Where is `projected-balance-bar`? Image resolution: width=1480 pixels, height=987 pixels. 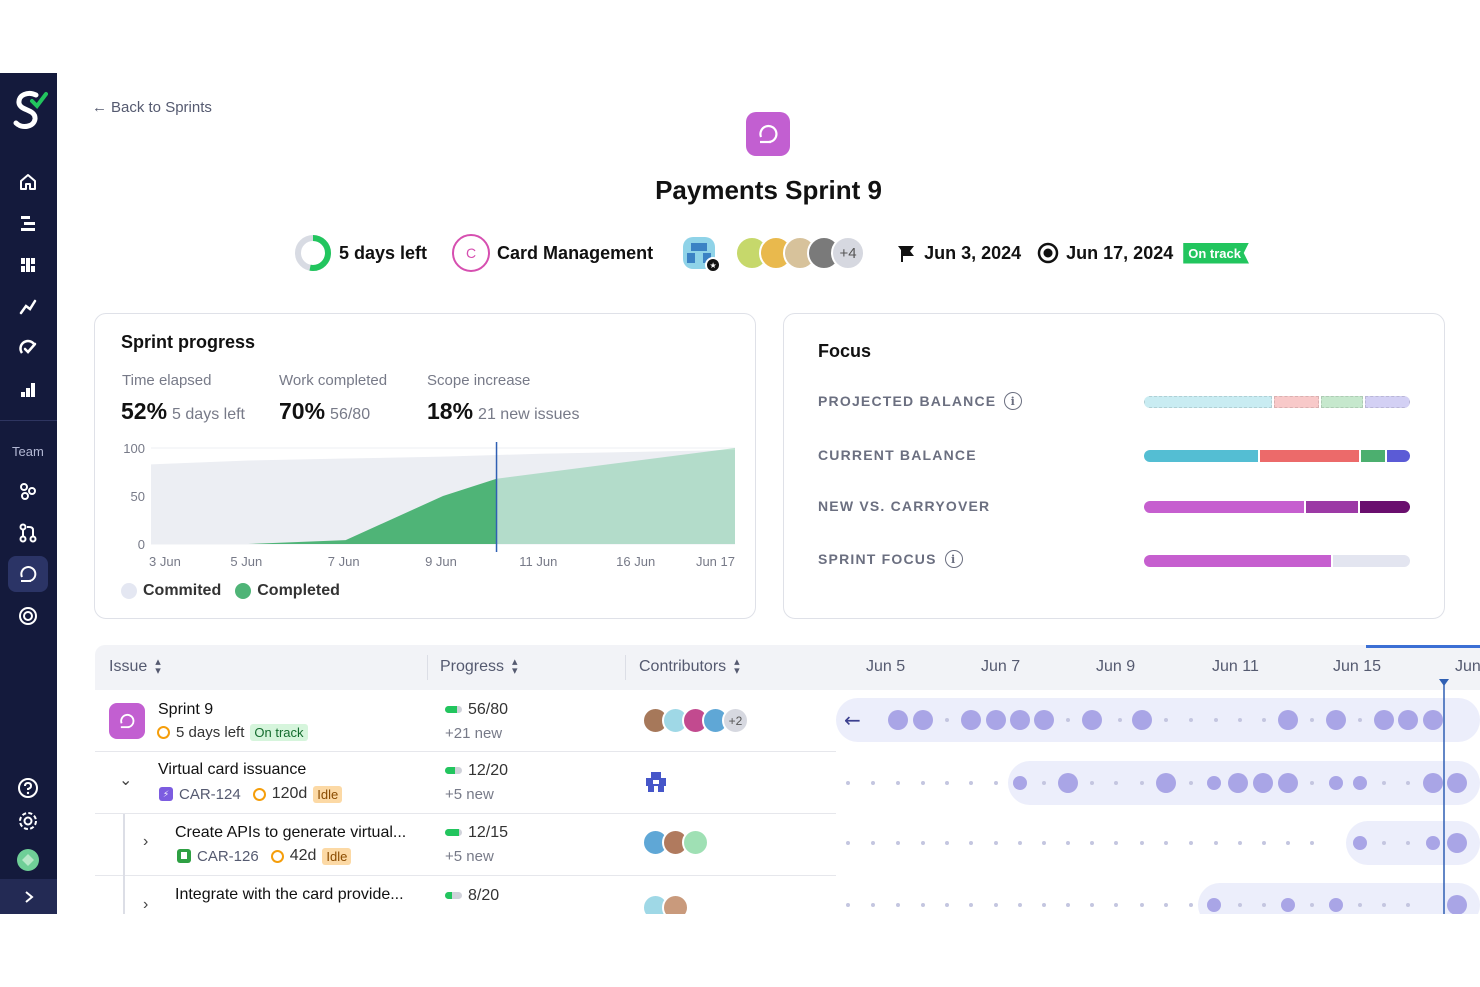
projected-balance-bar is located at coordinates (1277, 402).